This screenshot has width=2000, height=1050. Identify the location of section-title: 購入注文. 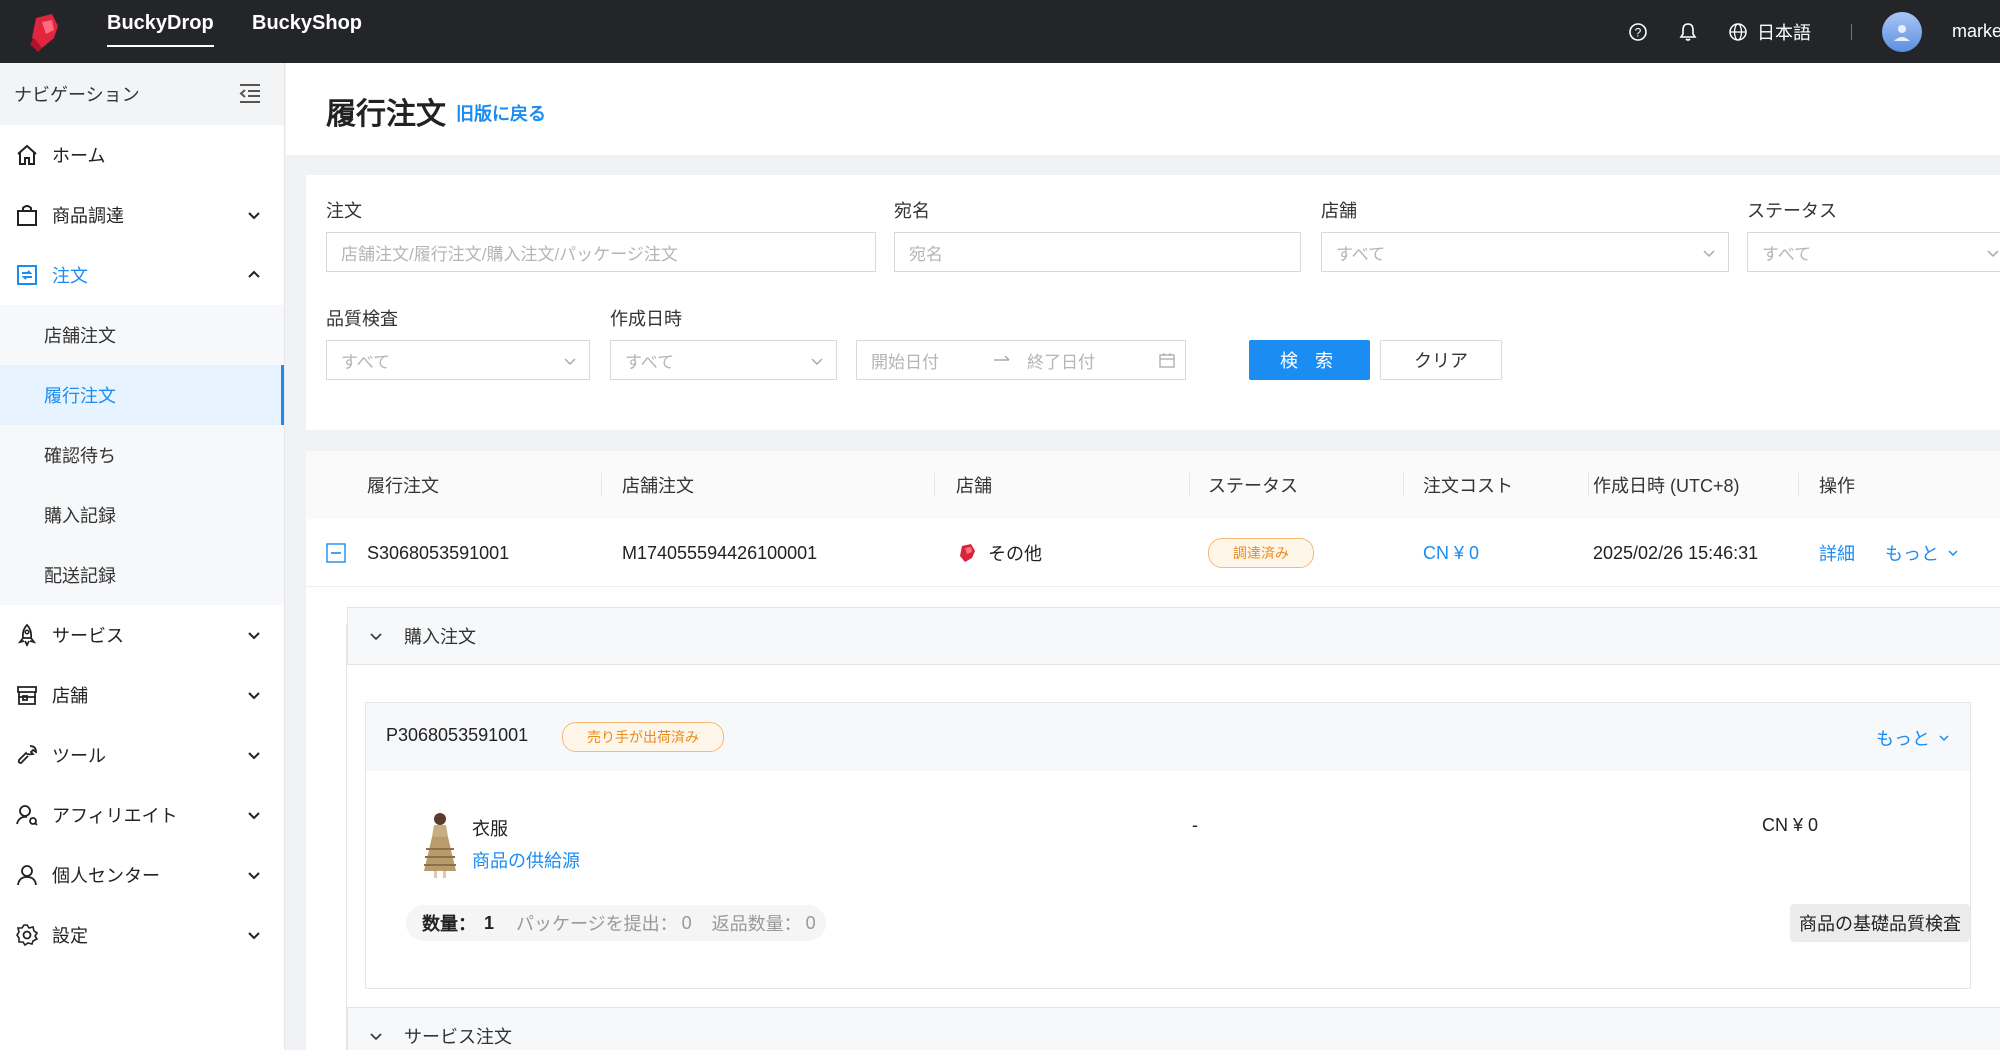
(440, 637).